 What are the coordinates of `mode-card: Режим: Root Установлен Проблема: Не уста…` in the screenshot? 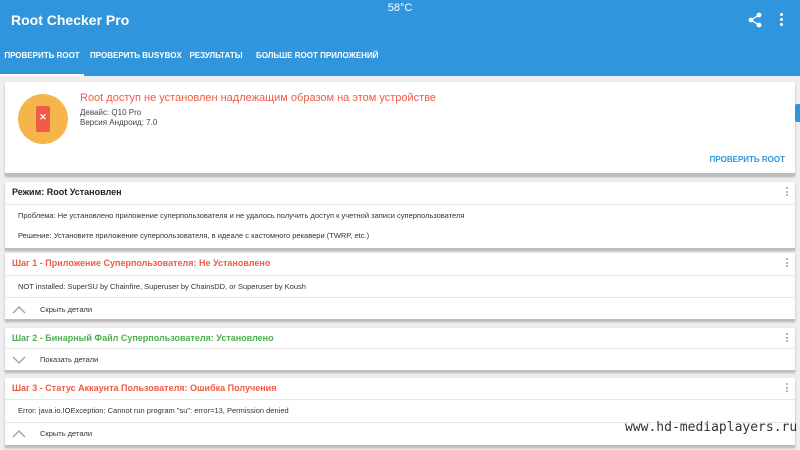 It's located at (400, 216).